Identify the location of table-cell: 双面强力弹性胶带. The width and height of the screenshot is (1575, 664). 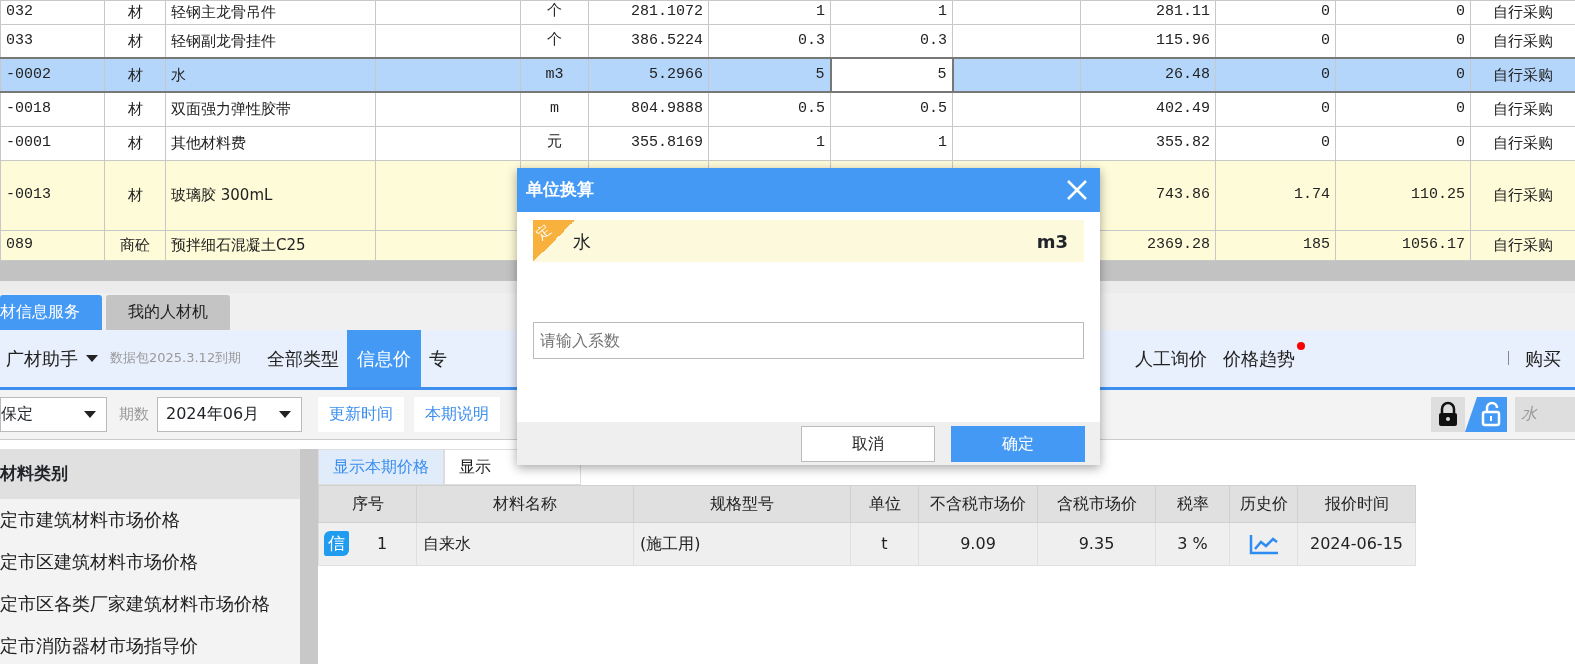
(270, 109).